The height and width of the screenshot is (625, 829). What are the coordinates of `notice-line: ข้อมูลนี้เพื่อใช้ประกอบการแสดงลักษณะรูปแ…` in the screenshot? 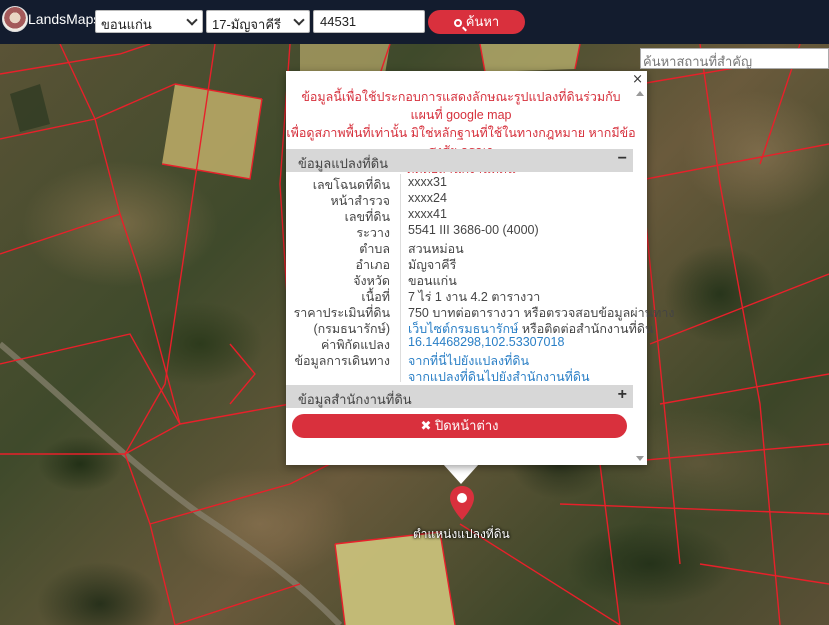 It's located at (461, 106).